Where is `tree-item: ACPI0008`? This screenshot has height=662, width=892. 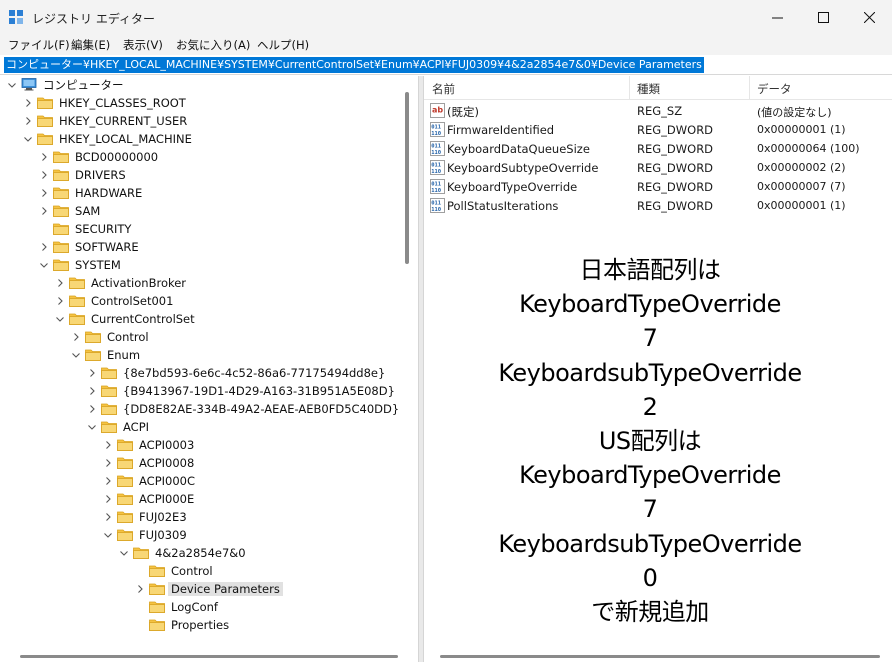 tree-item: ACPI0008 is located at coordinates (202, 463).